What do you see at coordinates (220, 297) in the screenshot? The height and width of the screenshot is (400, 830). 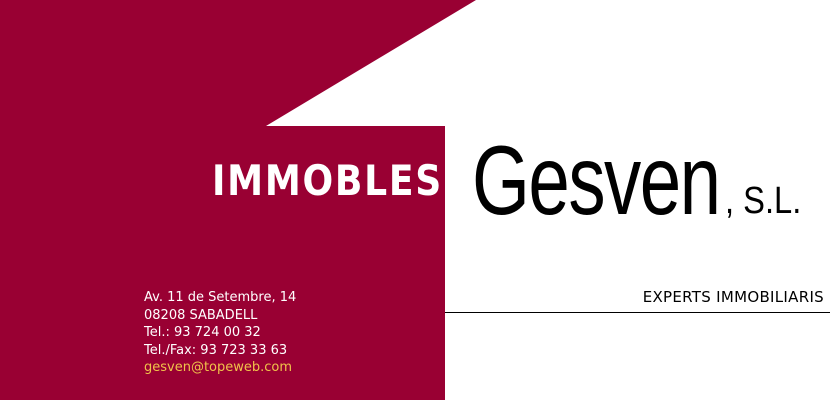 I see `address-line: Av. 11 de Setembre, 14` at bounding box center [220, 297].